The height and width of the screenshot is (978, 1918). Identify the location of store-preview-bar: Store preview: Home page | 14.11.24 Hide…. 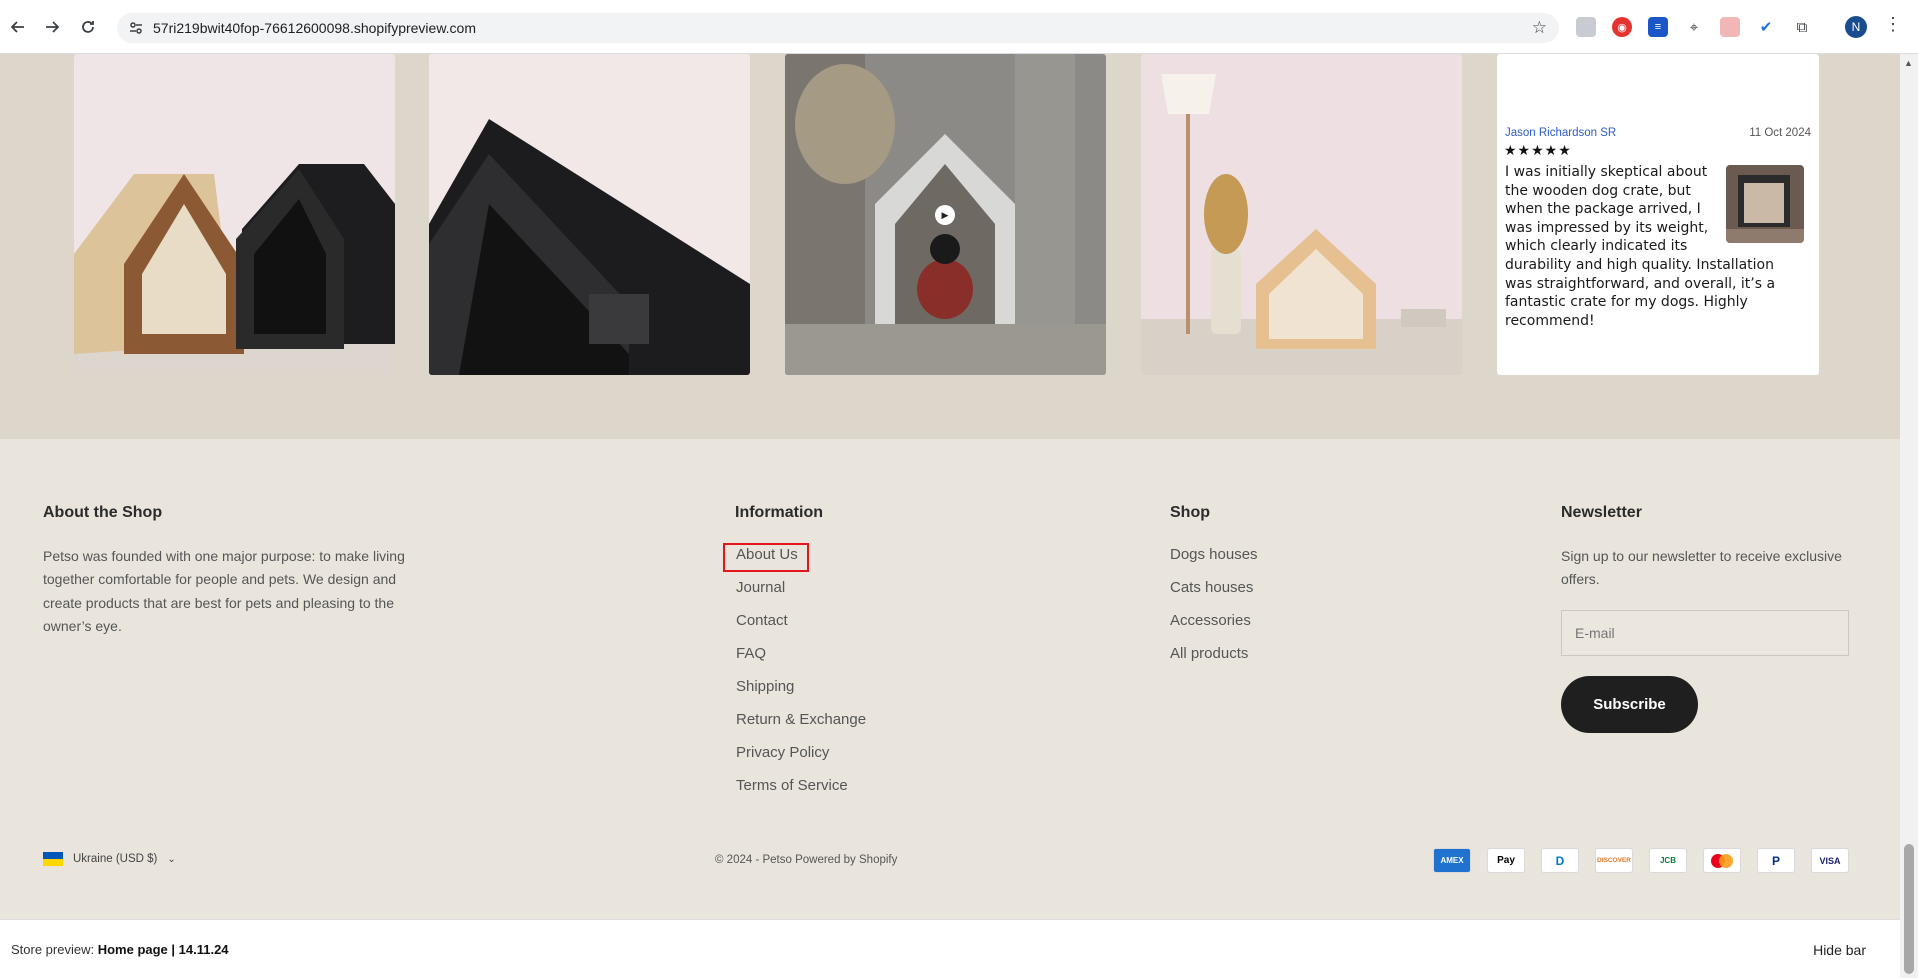
(950, 948).